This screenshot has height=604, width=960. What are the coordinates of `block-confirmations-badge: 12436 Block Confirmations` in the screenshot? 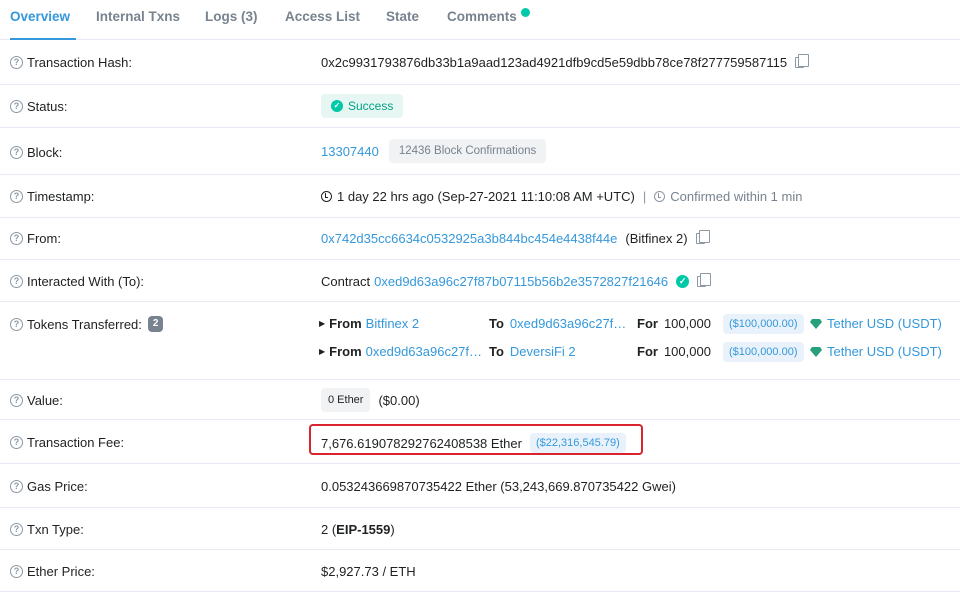 It's located at (467, 151).